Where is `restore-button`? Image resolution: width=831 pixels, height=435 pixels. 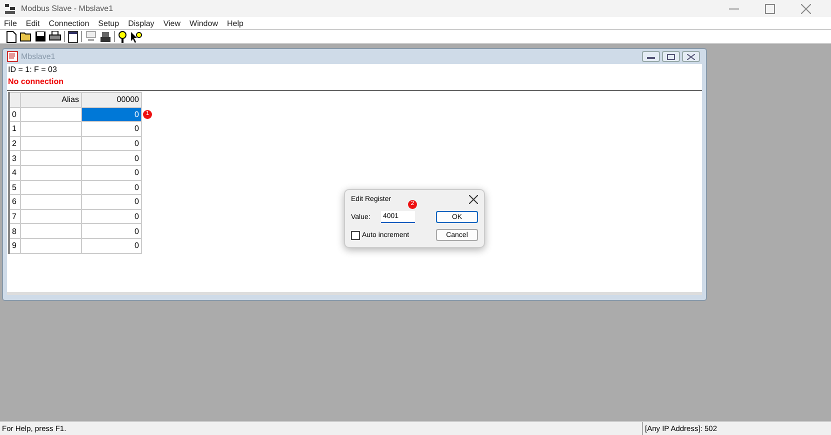
restore-button is located at coordinates (671, 56).